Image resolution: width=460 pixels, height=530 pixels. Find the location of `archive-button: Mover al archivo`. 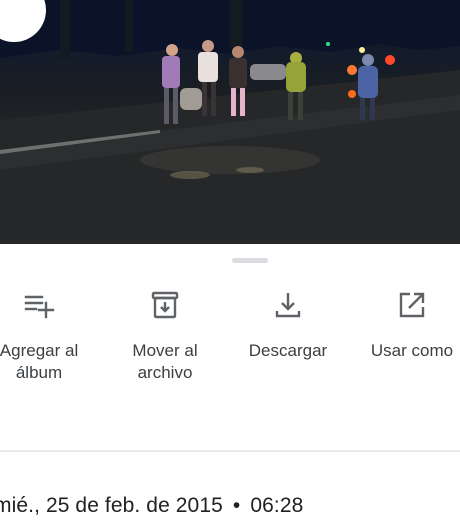

archive-button: Mover al archivo is located at coordinates (165, 343).